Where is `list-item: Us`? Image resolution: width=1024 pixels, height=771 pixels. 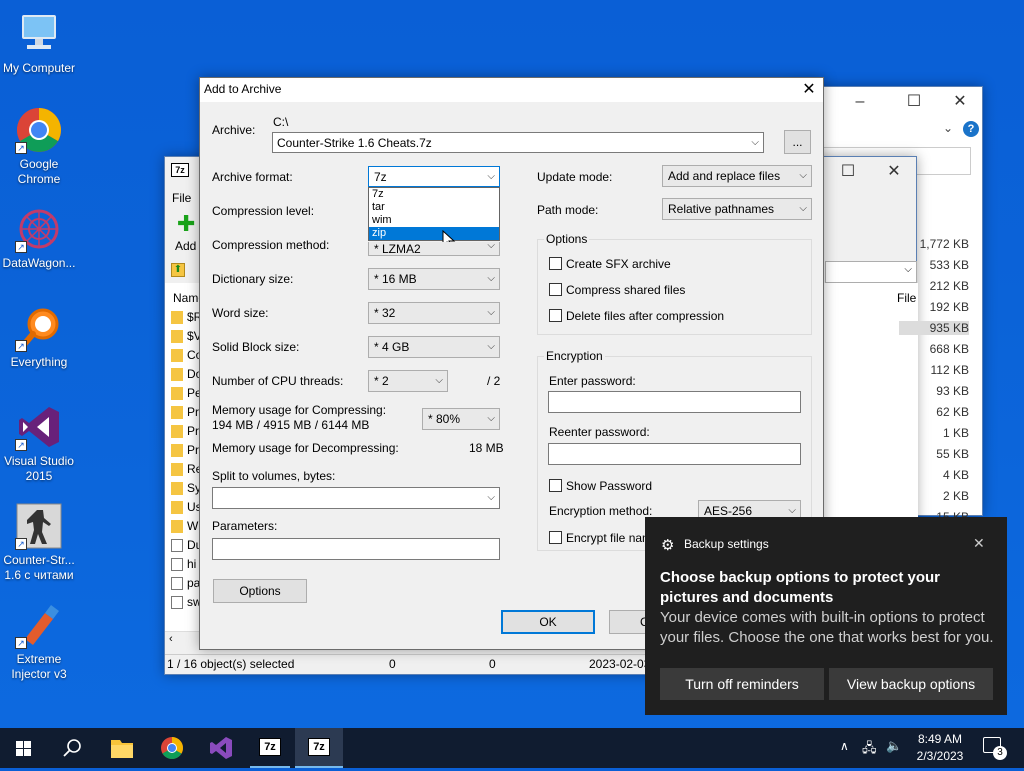
list-item: Us is located at coordinates (186, 508).